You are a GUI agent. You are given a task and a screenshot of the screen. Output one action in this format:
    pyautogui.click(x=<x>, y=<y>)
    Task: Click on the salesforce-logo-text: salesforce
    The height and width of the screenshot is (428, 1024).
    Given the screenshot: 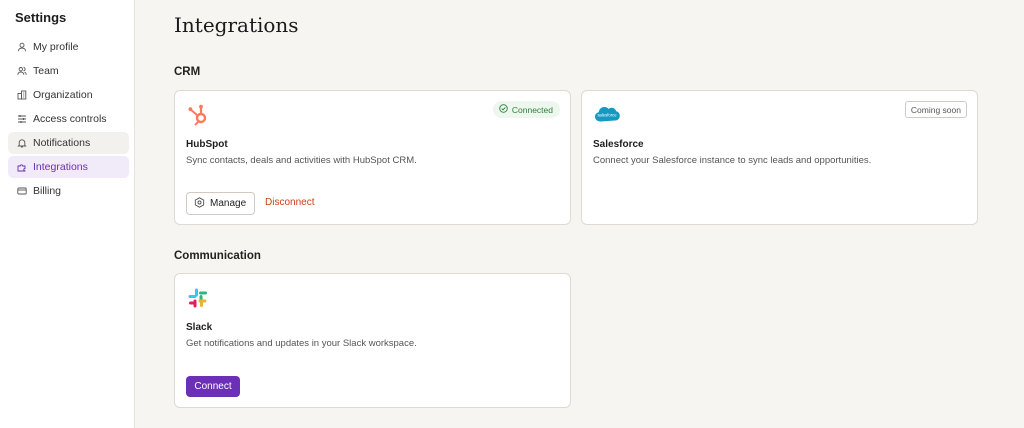 What is the action you would take?
    pyautogui.click(x=607, y=115)
    